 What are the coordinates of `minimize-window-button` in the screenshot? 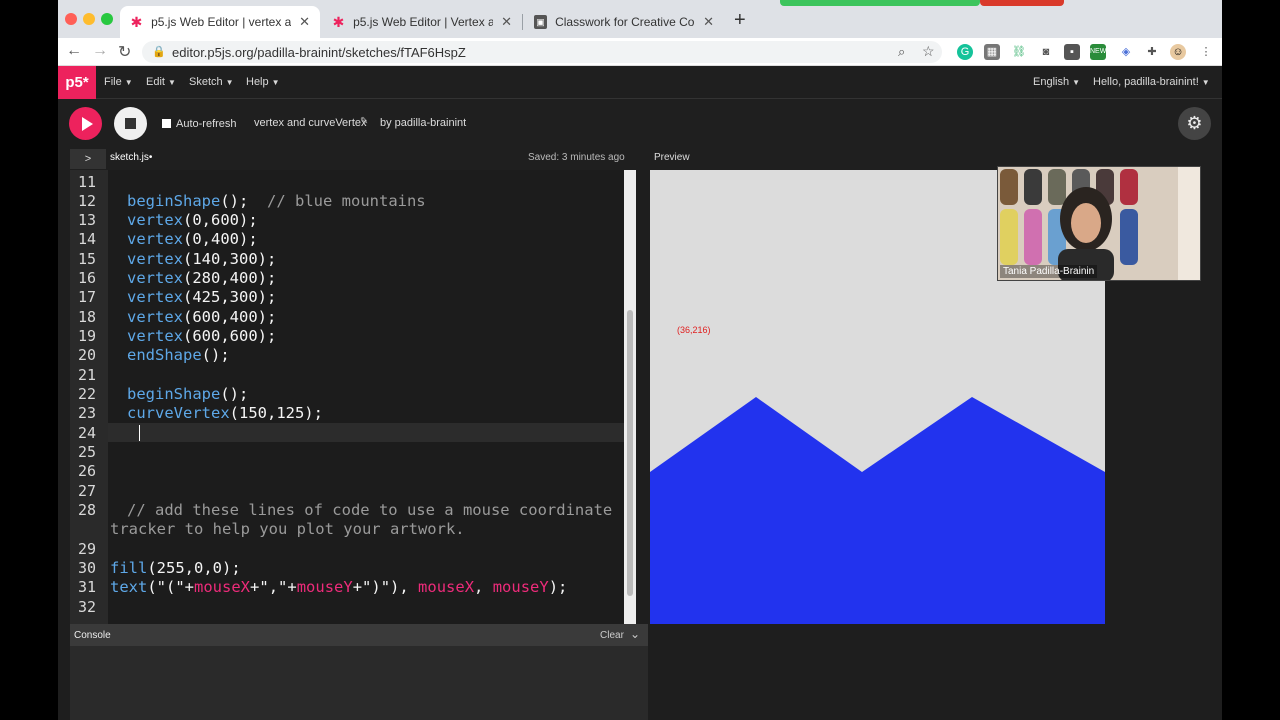 It's located at (89, 19).